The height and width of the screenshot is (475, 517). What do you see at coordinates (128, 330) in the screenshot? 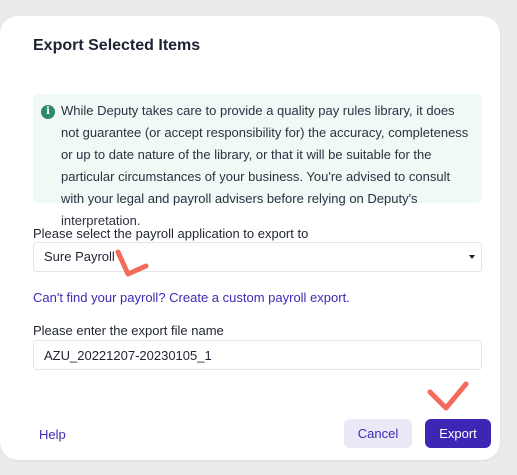
I see `file-name-label: Please enter the export file name` at bounding box center [128, 330].